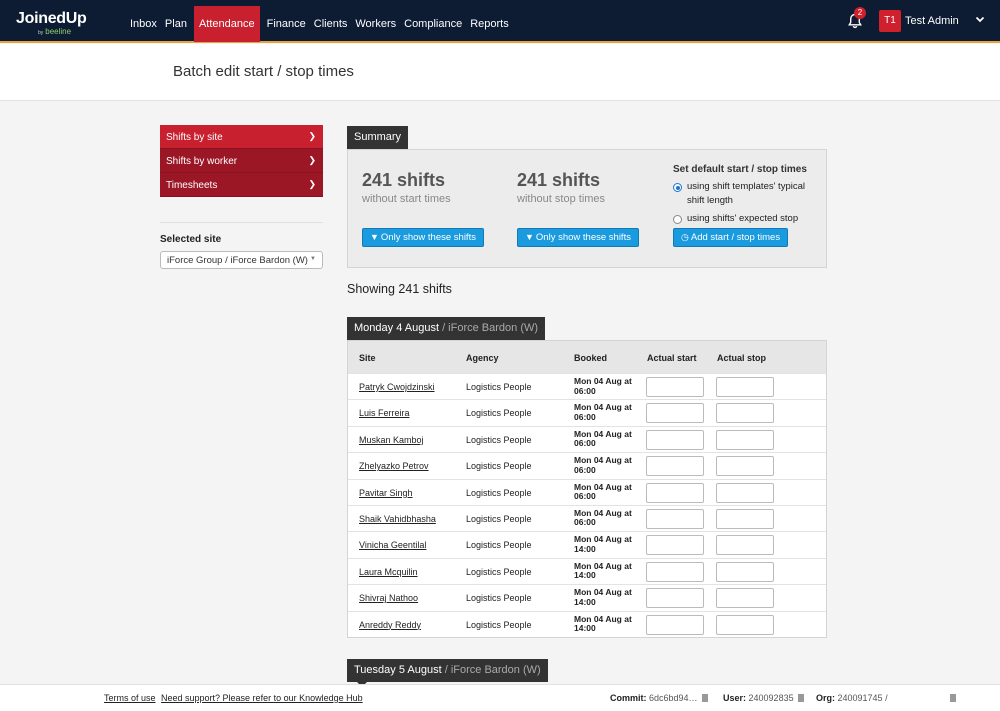  I want to click on sidebar-item-timesheets: Timesheets ❯, so click(241, 185).